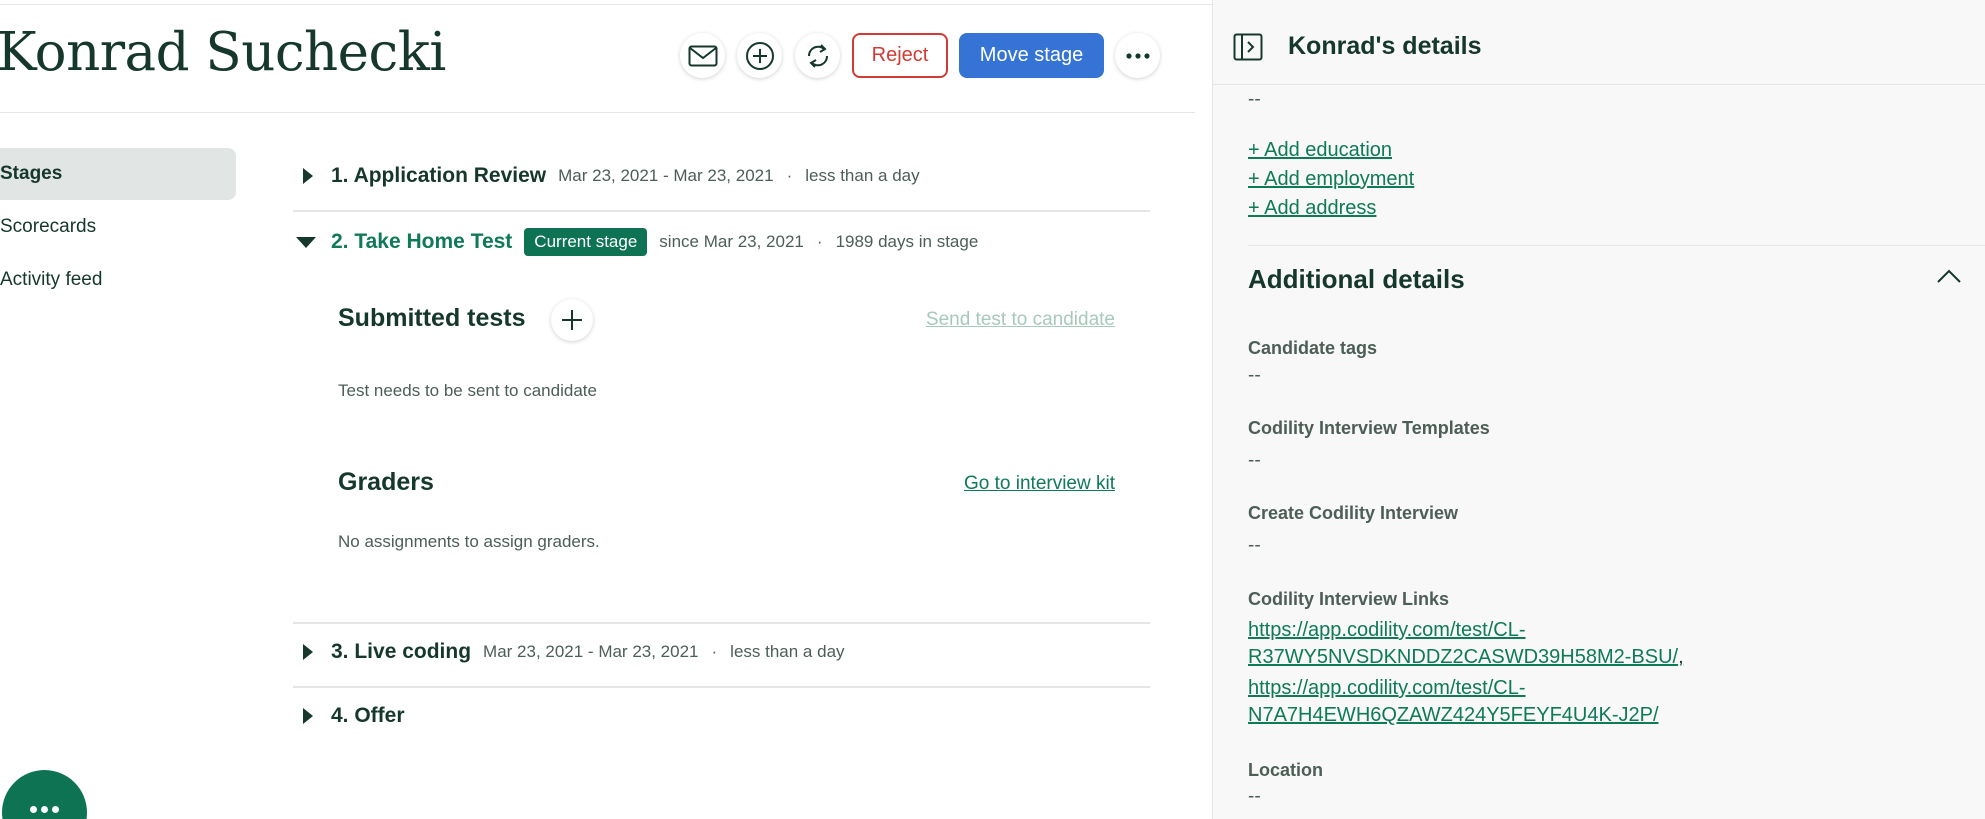 This screenshot has width=1985, height=819. Describe the element at coordinates (1356, 279) in the screenshot. I see `additional-details-title: Additional details` at that location.